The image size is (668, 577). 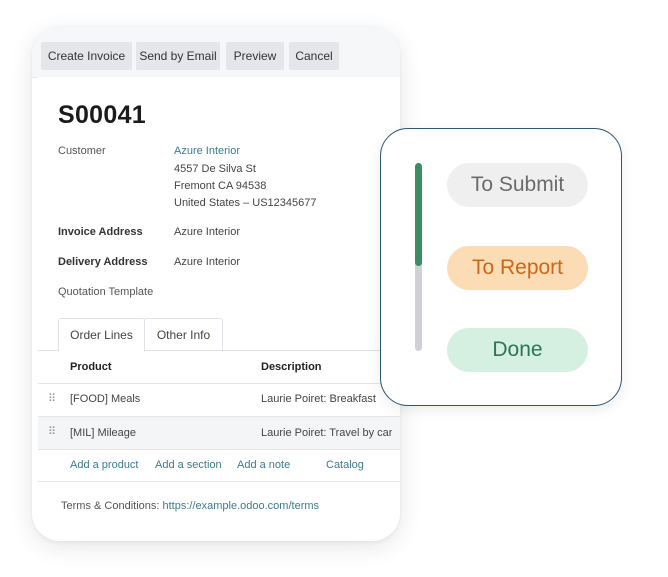 I want to click on terms-label: Terms & Conditions:, so click(x=110, y=506).